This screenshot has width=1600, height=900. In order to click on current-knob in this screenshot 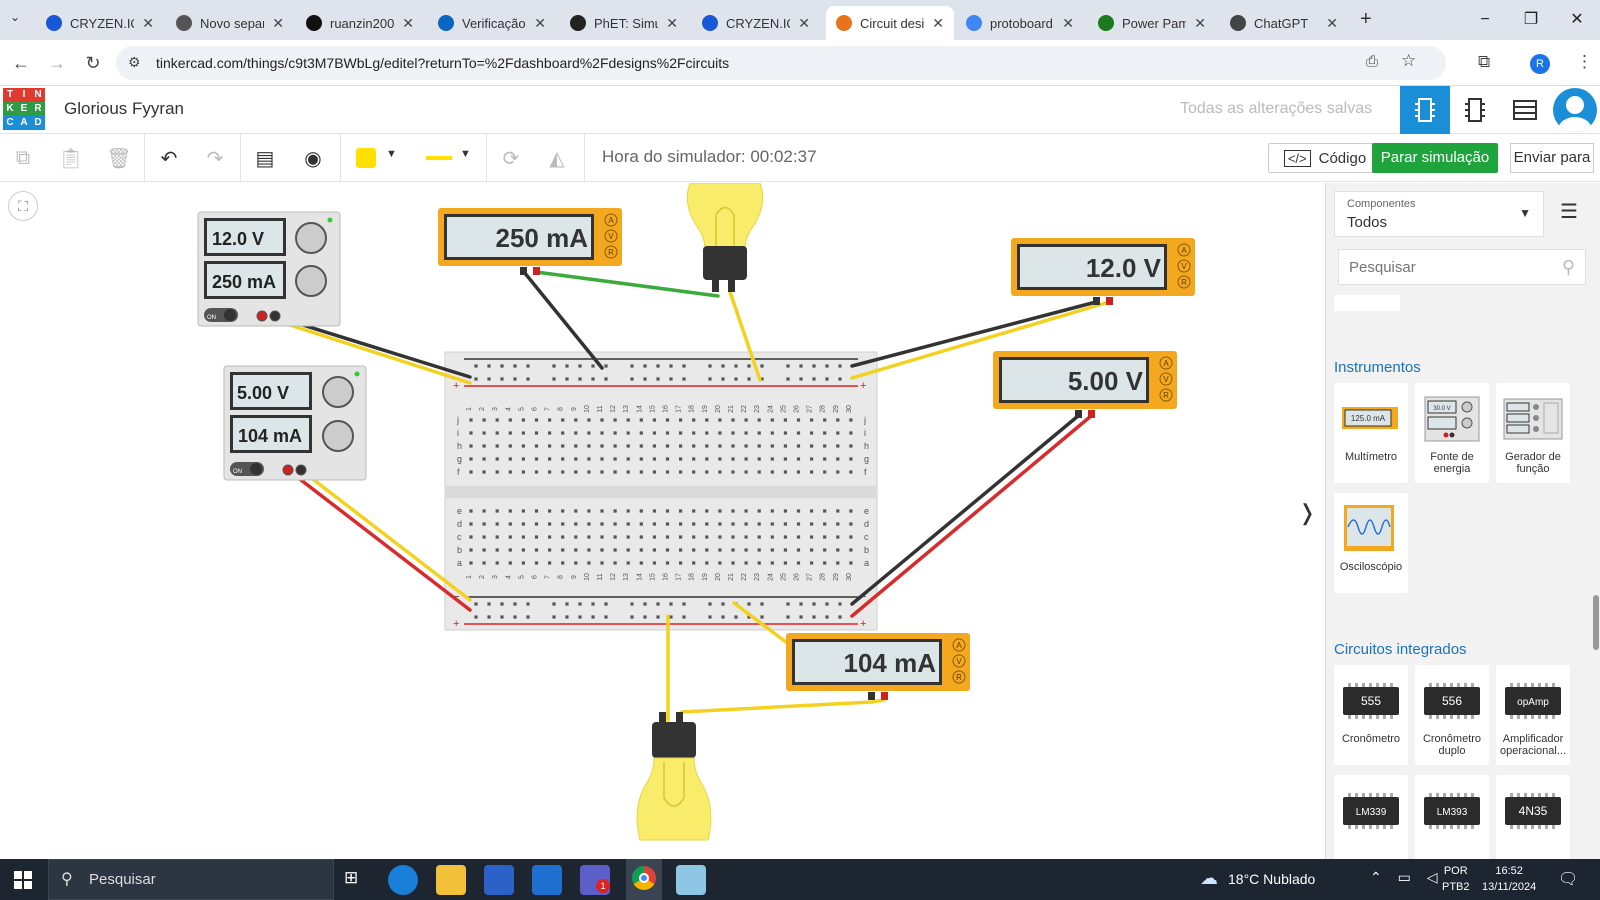, I will do `click(338, 436)`.